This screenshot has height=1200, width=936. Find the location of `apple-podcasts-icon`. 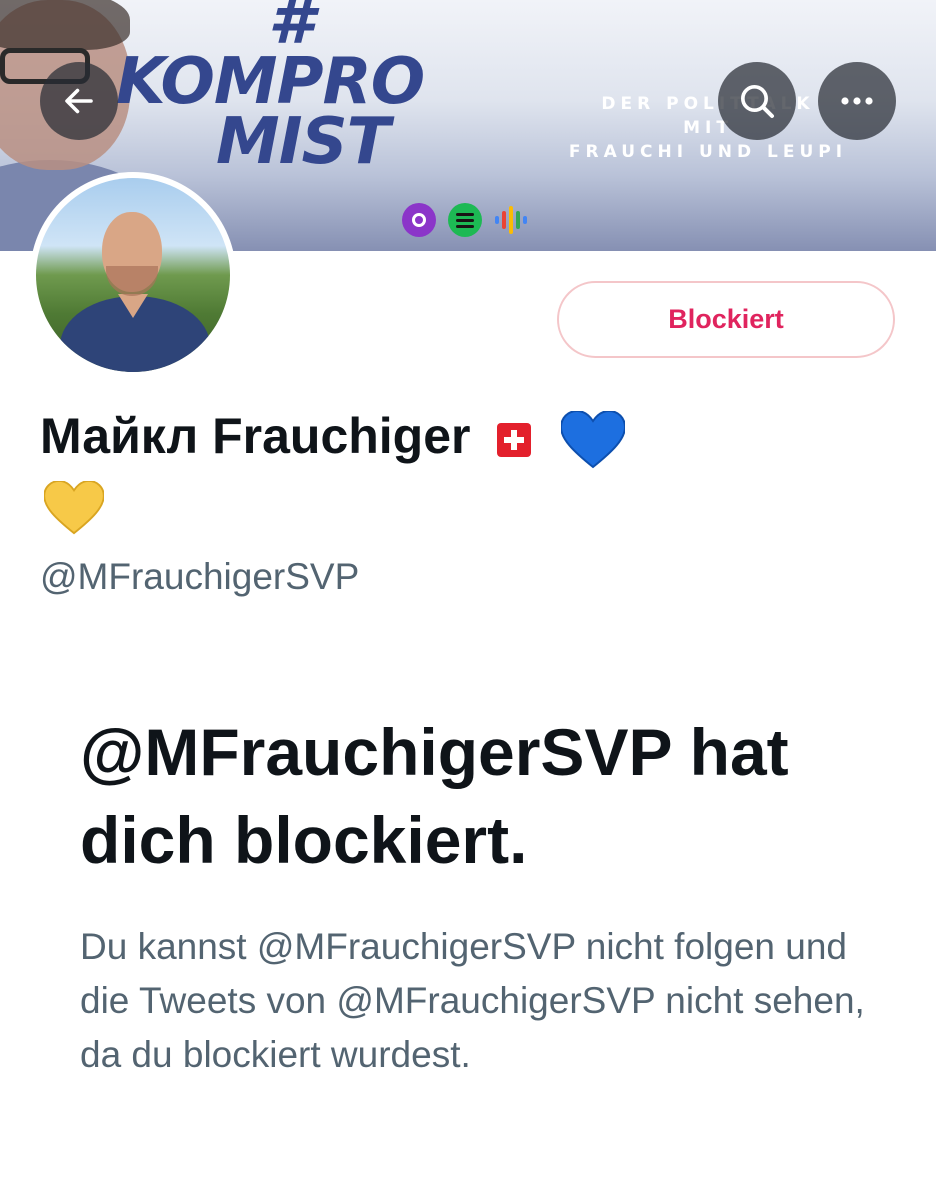

apple-podcasts-icon is located at coordinates (419, 220).